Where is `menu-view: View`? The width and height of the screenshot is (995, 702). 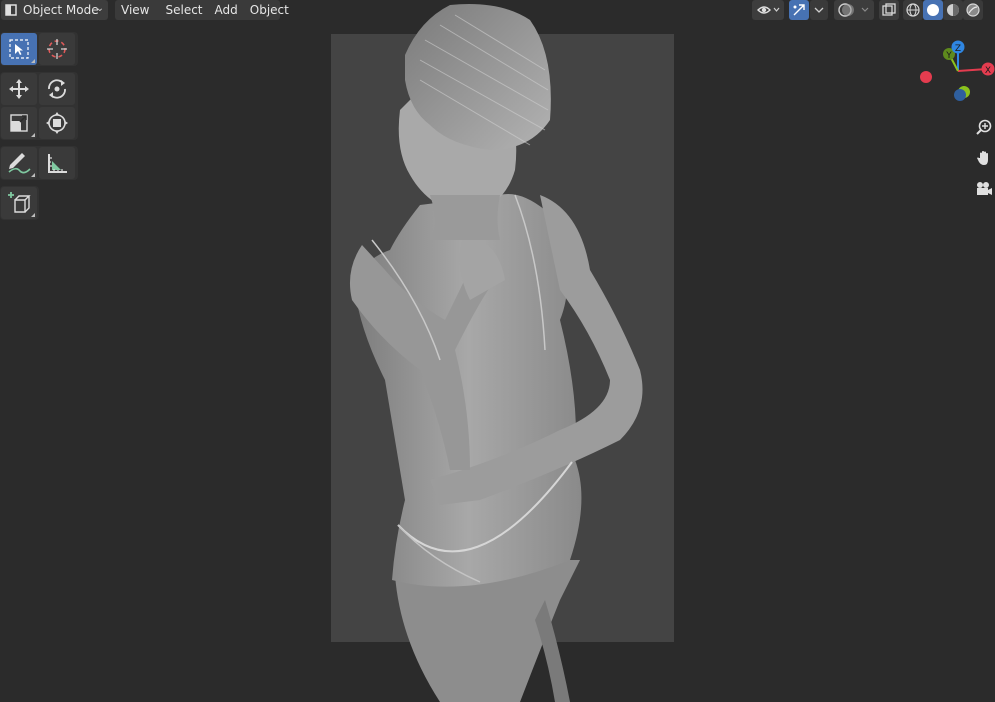
menu-view: View is located at coordinates (135, 10).